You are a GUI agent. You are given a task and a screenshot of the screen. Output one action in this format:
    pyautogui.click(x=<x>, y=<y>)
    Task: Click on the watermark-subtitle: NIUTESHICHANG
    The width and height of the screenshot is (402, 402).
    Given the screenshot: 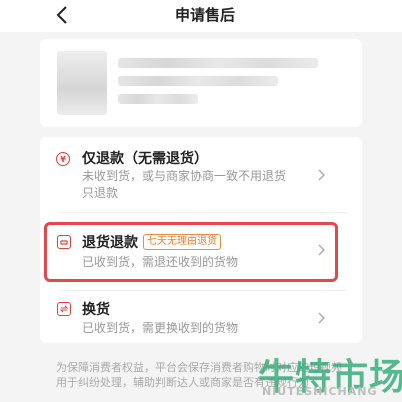 What is the action you would take?
    pyautogui.click(x=320, y=391)
    